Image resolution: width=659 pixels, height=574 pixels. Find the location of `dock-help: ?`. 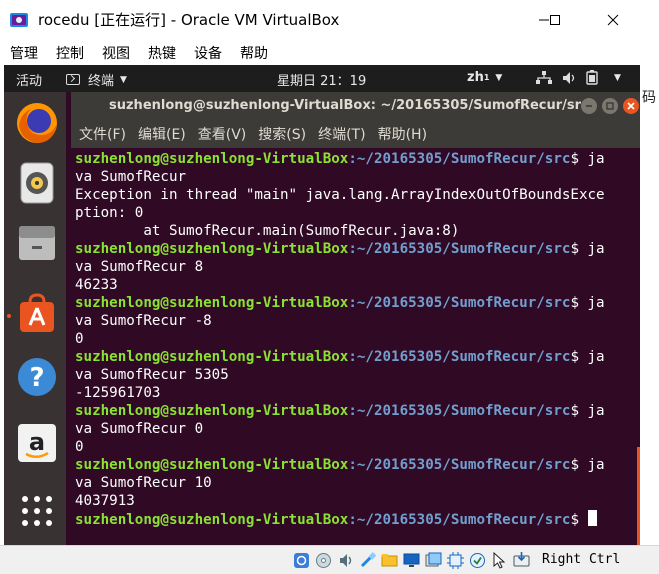

dock-help: ? is located at coordinates (37, 377).